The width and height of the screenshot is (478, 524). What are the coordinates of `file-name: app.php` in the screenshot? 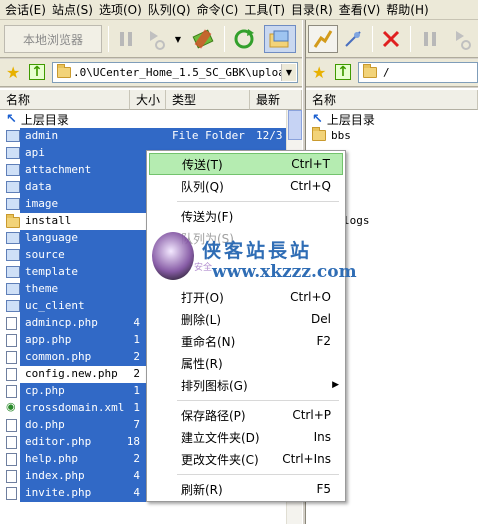 It's located at (48, 339).